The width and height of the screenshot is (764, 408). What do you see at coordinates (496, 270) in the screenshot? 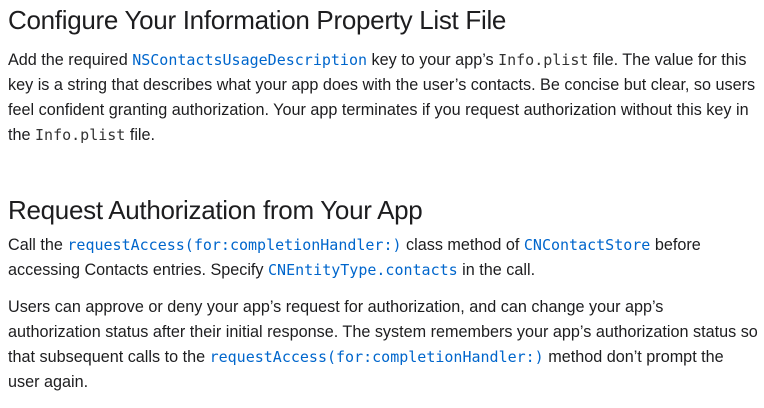
I see `text-run: in the call.` at bounding box center [496, 270].